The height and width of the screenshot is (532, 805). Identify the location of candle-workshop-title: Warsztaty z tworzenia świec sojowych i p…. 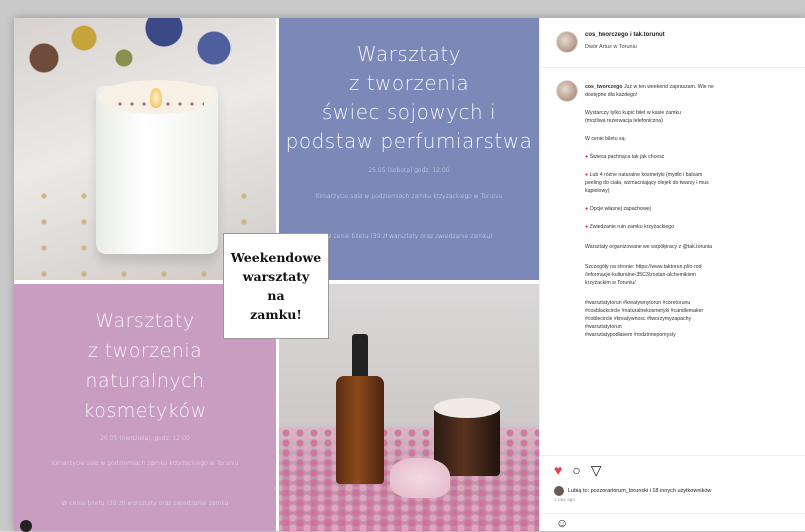
(409, 98).